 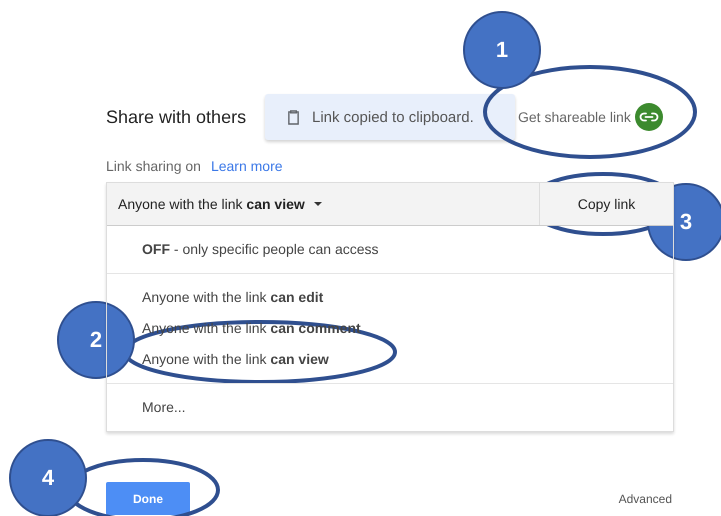 What do you see at coordinates (645, 499) in the screenshot?
I see `advanced-link: Advanced` at bounding box center [645, 499].